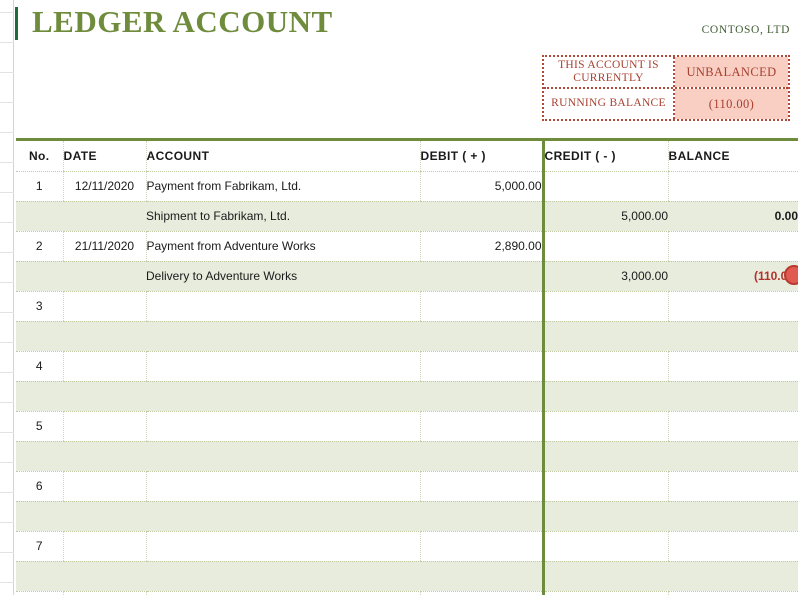  I want to click on table-row: 7, so click(407, 546).